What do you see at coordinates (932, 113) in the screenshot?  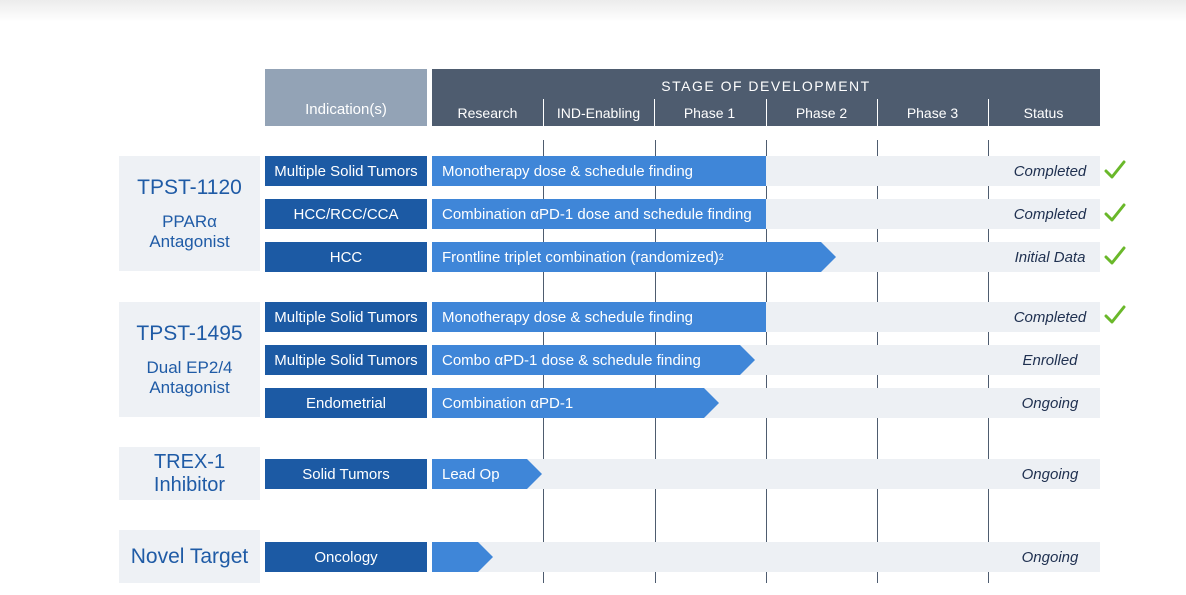 I see `stage-phase-3: Phase 3` at bounding box center [932, 113].